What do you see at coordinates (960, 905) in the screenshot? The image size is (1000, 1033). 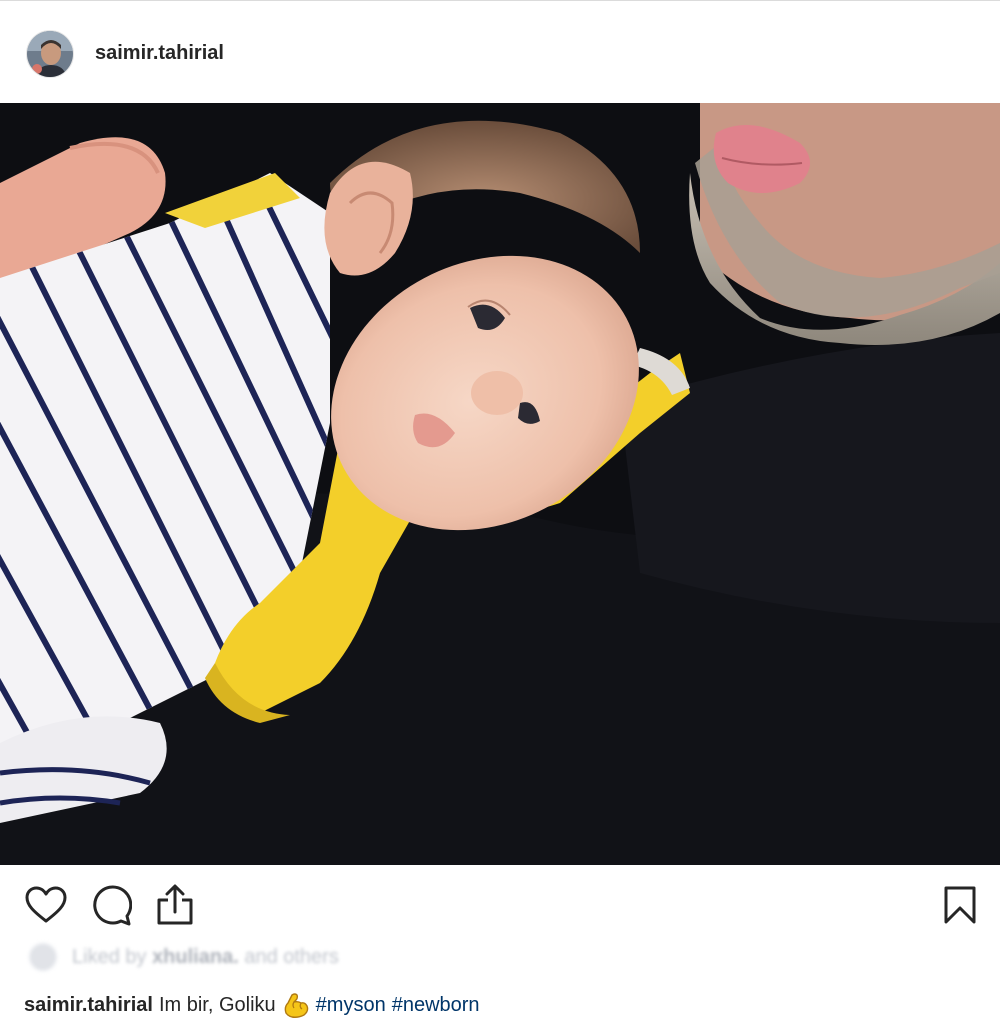 I see `bookmark-icon` at bounding box center [960, 905].